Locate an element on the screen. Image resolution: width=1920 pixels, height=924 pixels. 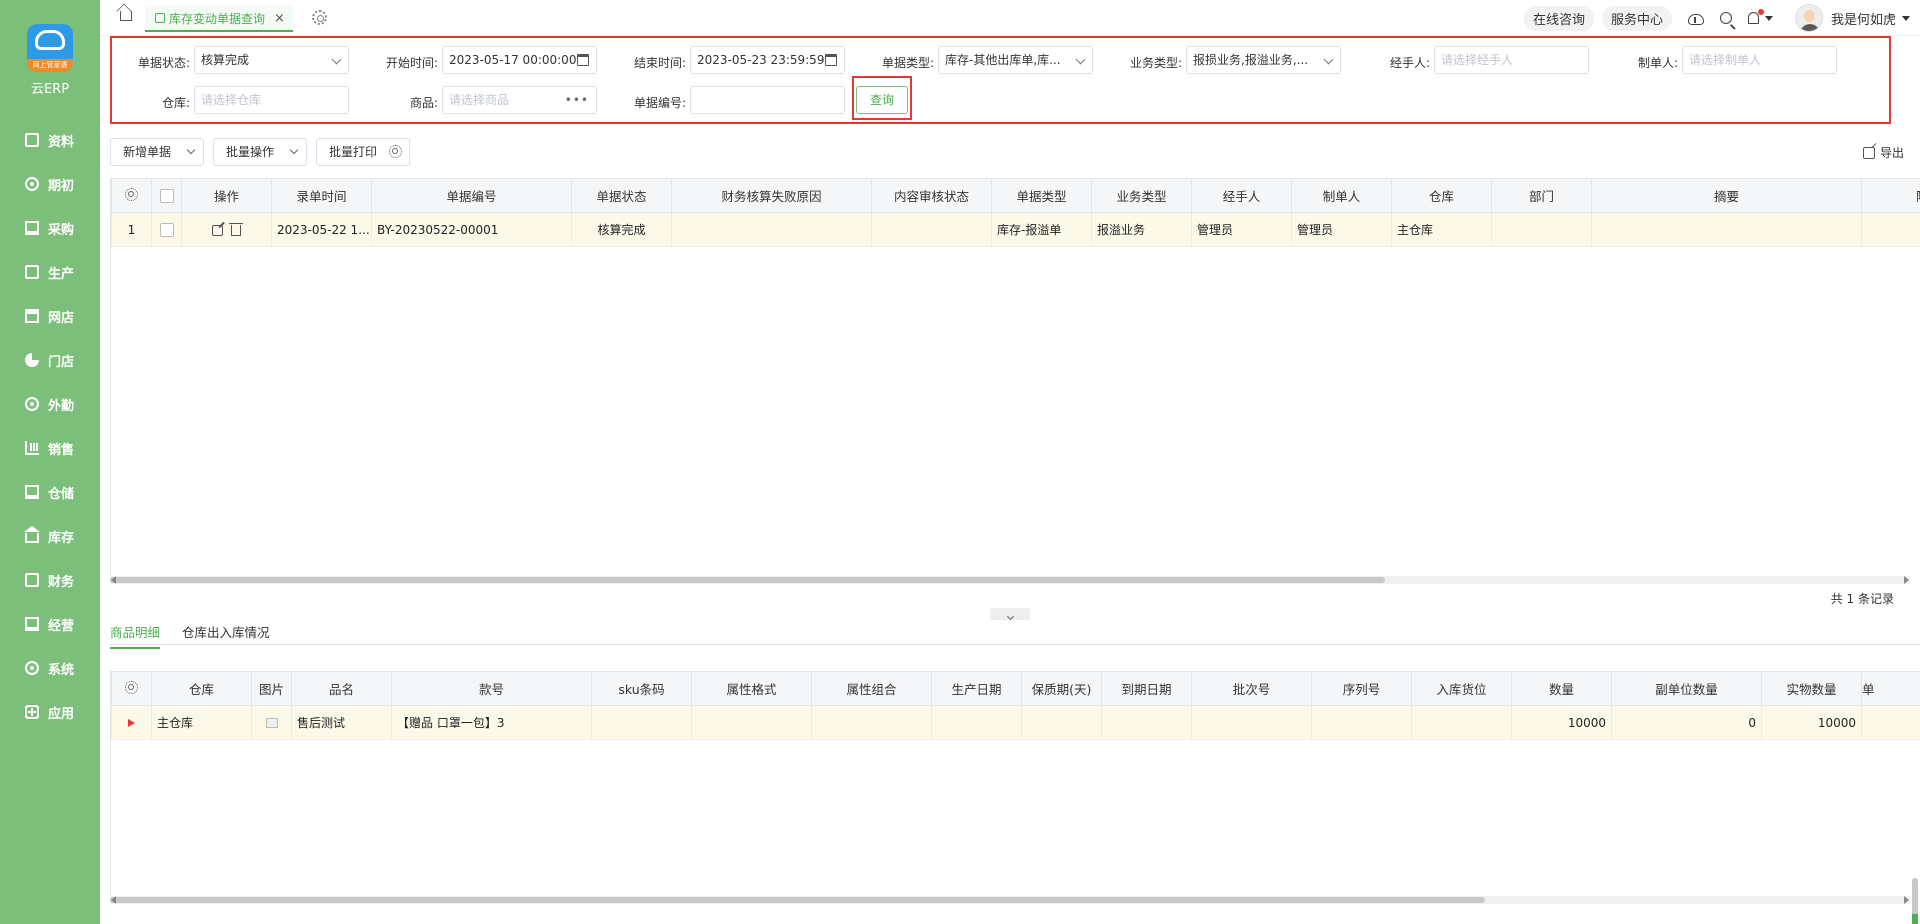
sidebar-item-operation: 经营 is located at coordinates (50, 624).